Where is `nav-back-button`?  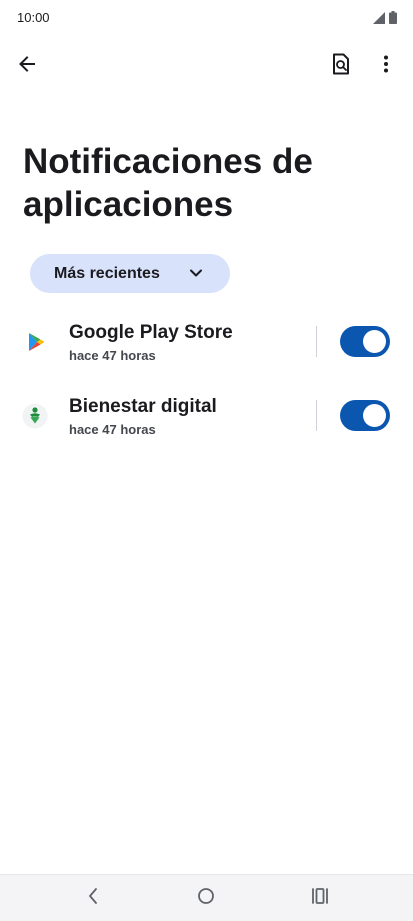 nav-back-button is located at coordinates (93, 898).